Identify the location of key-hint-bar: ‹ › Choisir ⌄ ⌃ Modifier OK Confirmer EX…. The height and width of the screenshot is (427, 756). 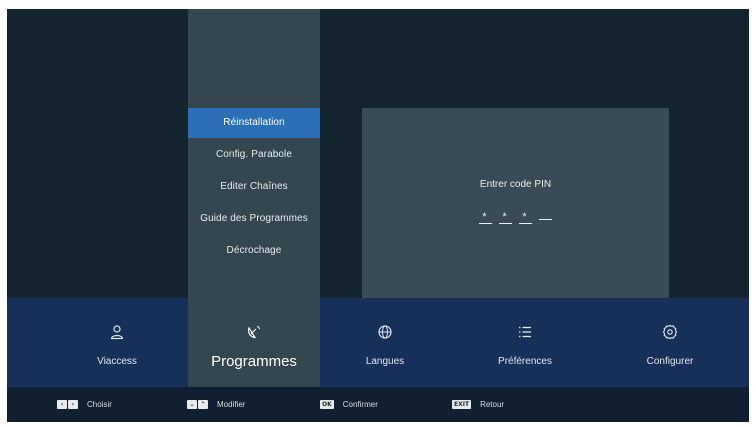
(378, 404).